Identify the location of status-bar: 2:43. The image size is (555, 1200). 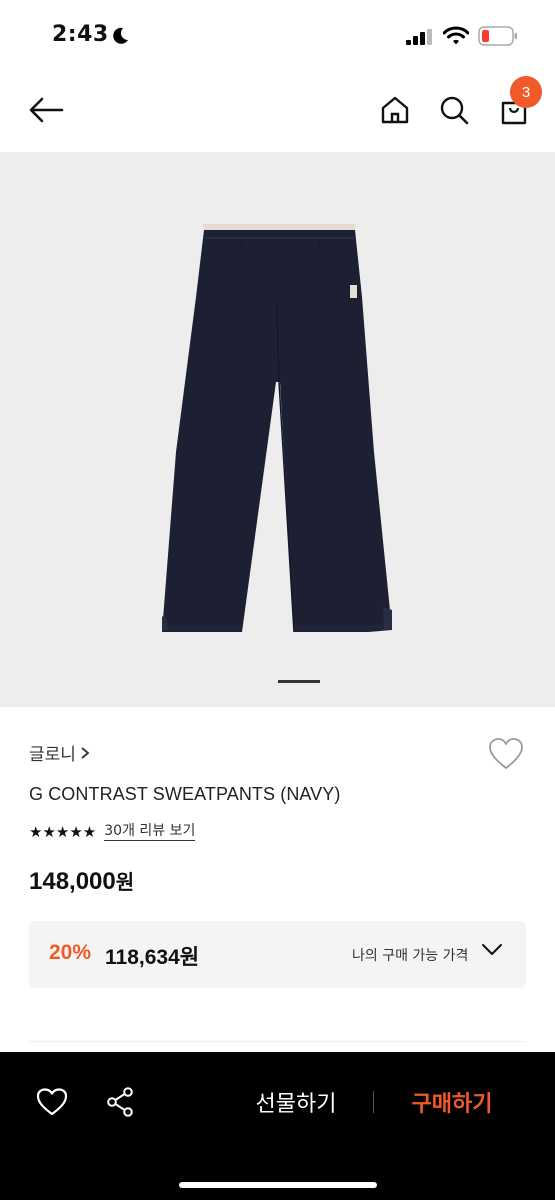
(277, 36).